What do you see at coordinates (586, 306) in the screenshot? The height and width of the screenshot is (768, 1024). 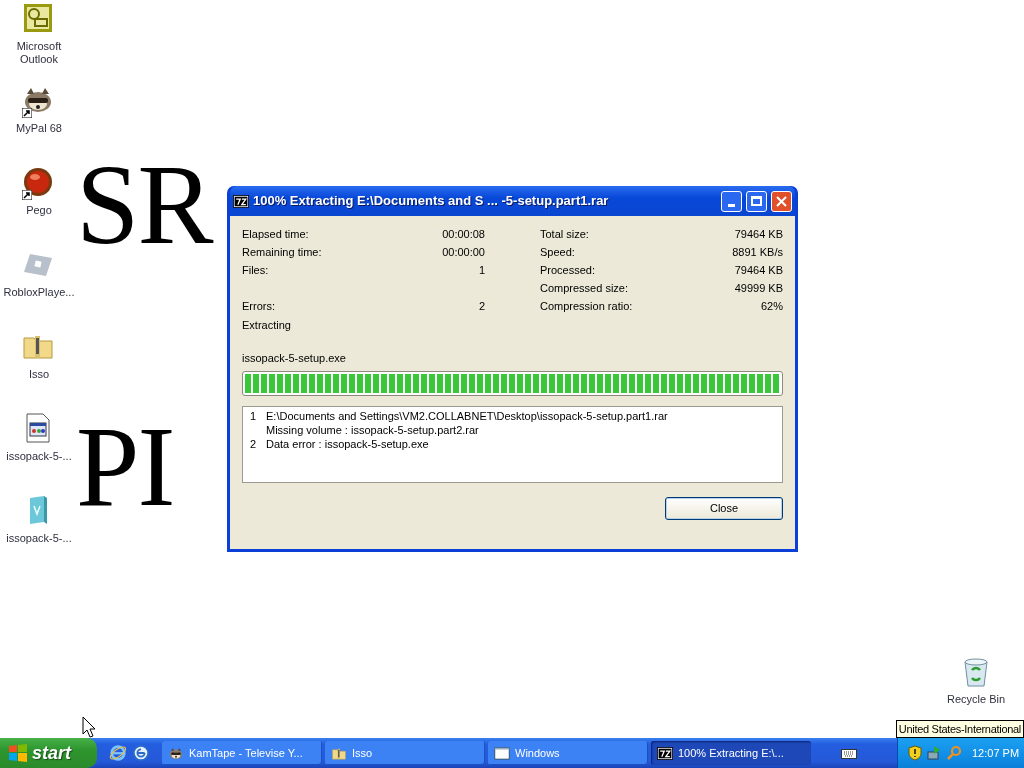 I see `stat-label: Compression ratio:` at bounding box center [586, 306].